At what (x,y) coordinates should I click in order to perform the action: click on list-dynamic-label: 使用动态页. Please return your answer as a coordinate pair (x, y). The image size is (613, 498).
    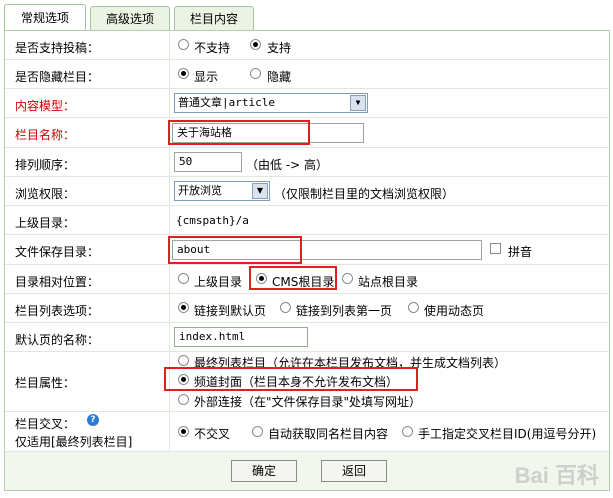
    Looking at the image, I should click on (454, 311).